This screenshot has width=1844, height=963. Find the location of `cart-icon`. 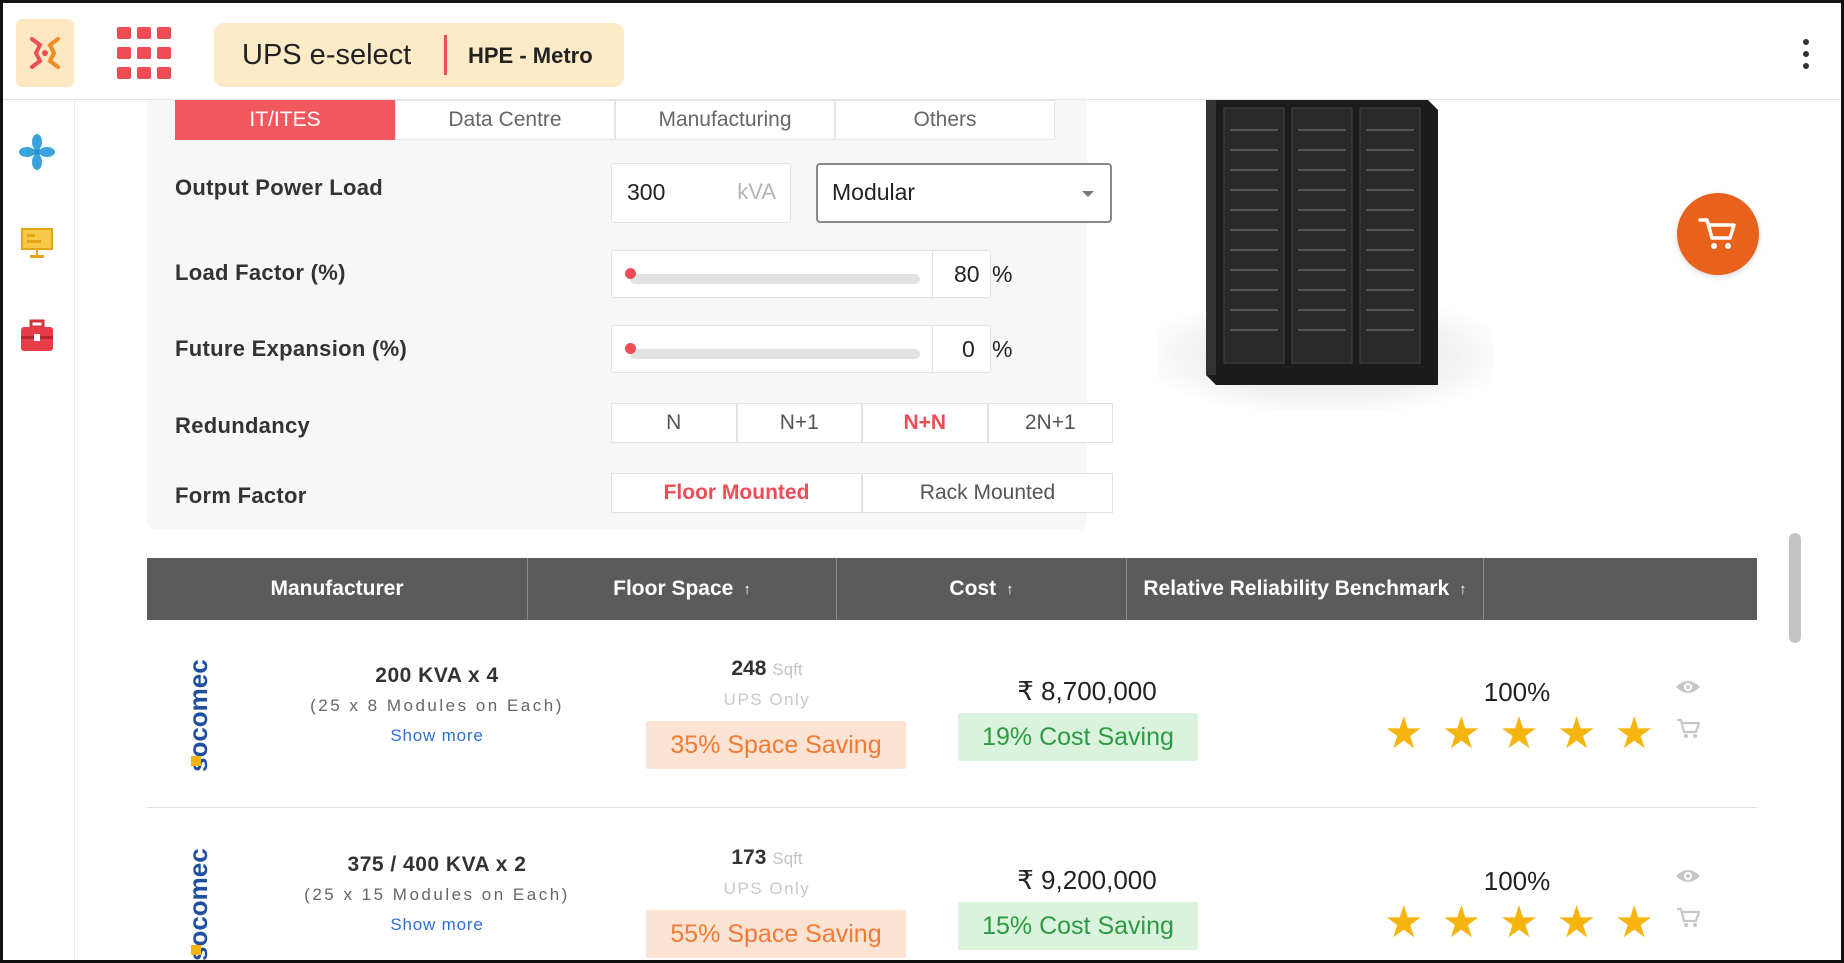

cart-icon is located at coordinates (1717, 233).